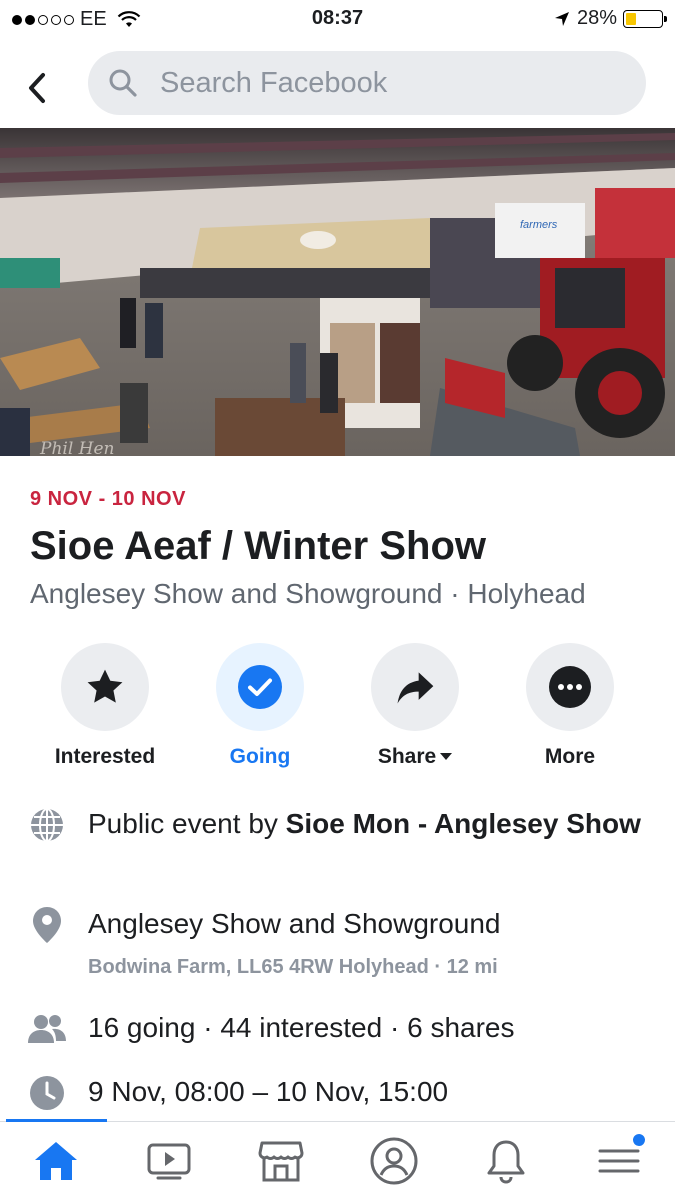 The width and height of the screenshot is (675, 1200). What do you see at coordinates (47, 1093) in the screenshot?
I see `clock-icon` at bounding box center [47, 1093].